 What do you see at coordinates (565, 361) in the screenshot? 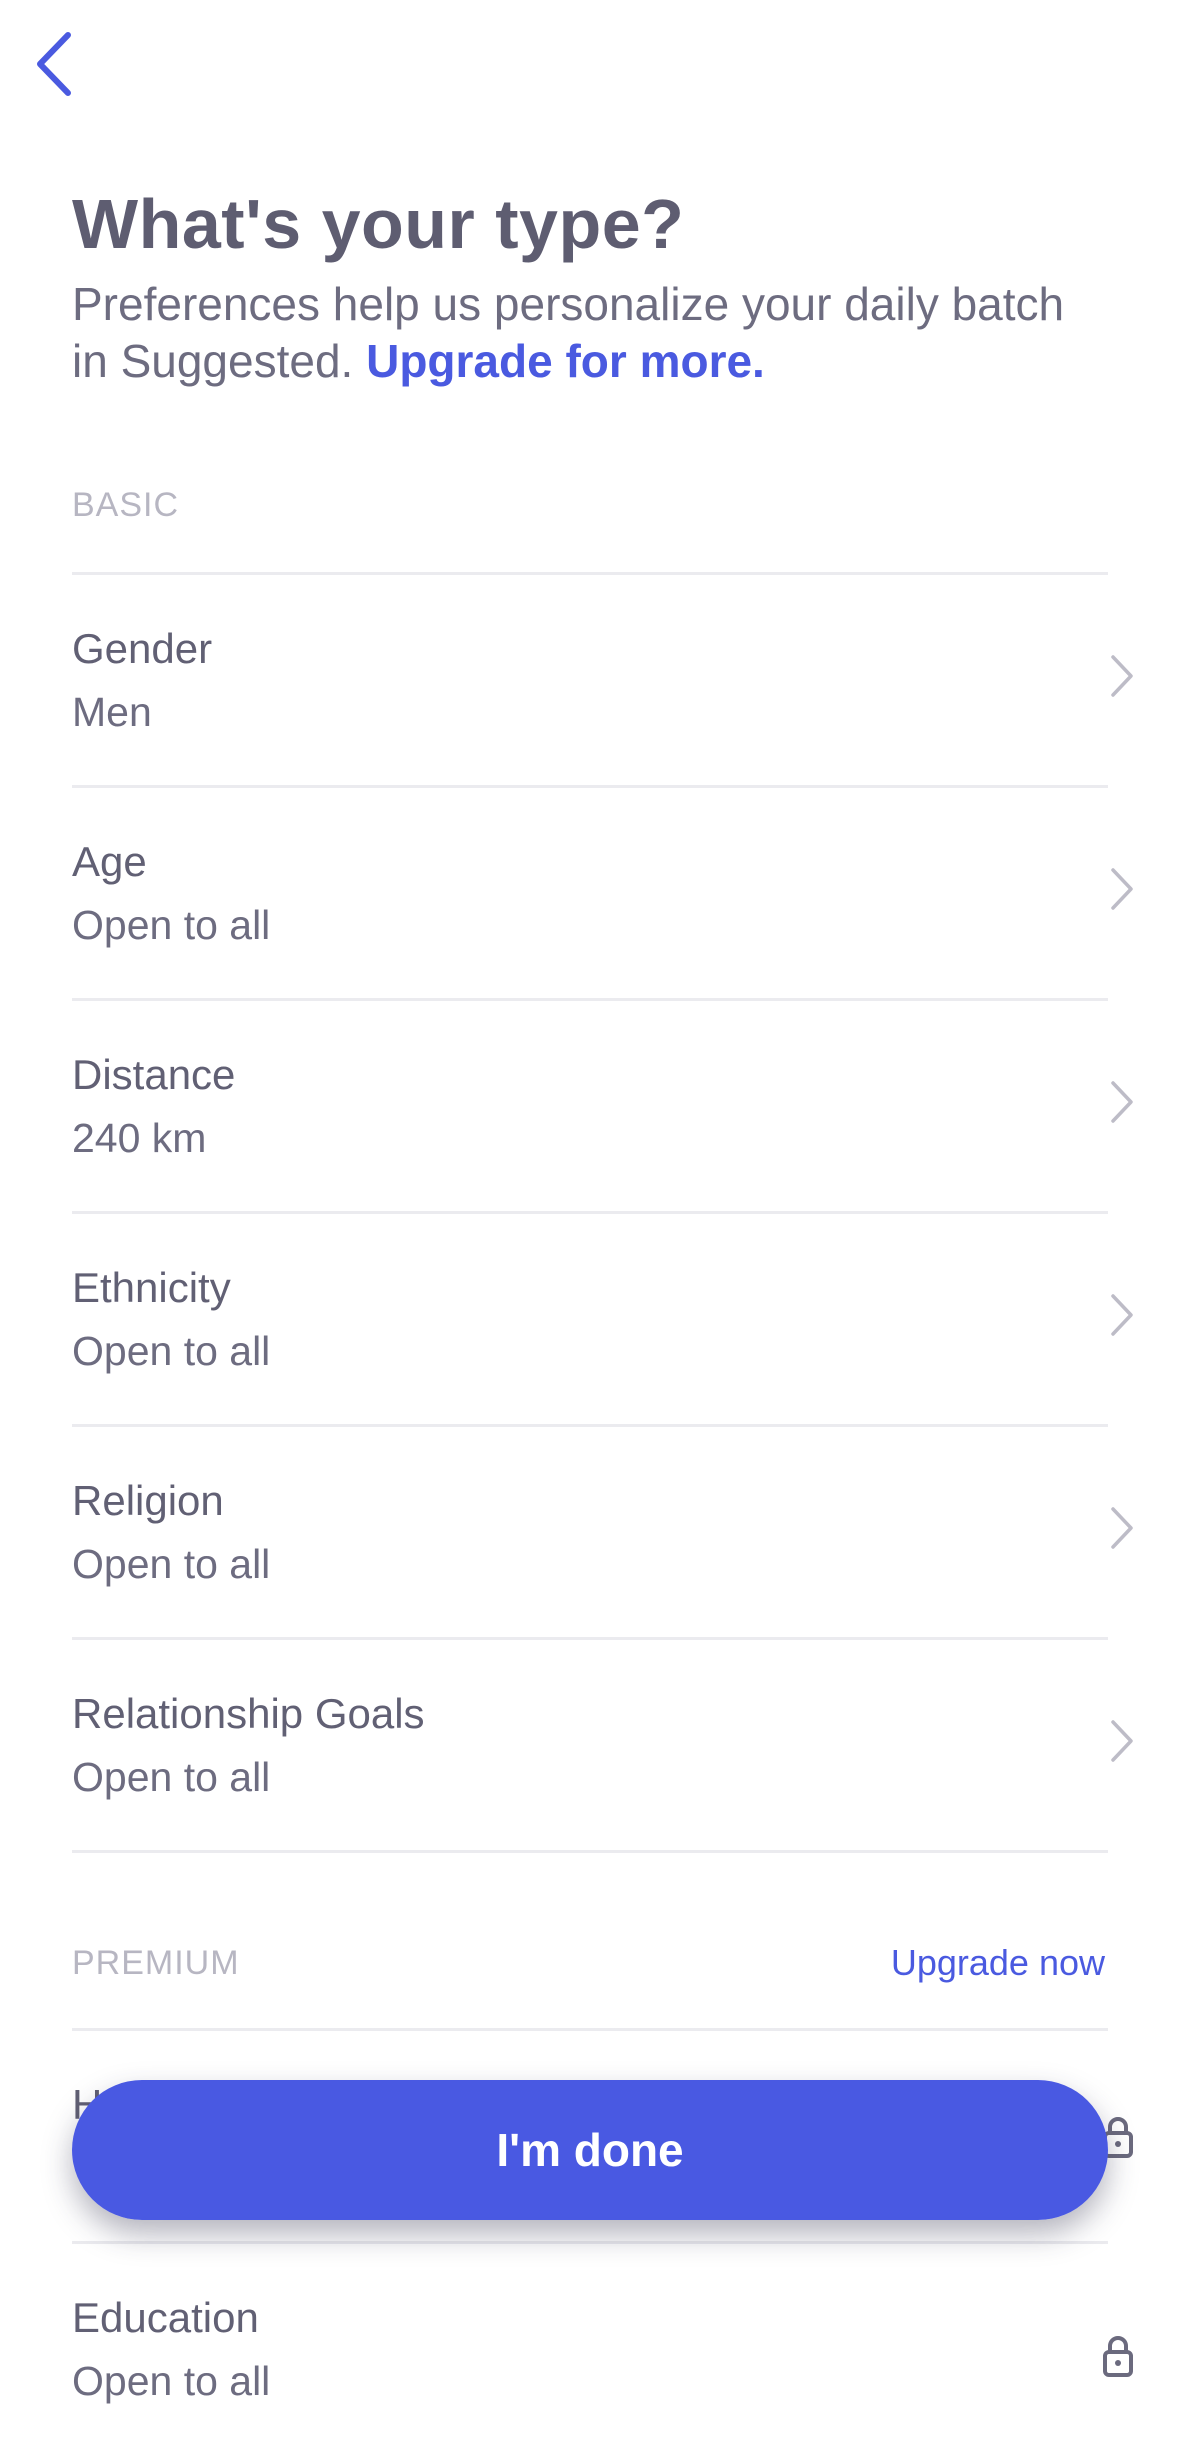
I see `upgrade-link: Upgrade for more.` at bounding box center [565, 361].